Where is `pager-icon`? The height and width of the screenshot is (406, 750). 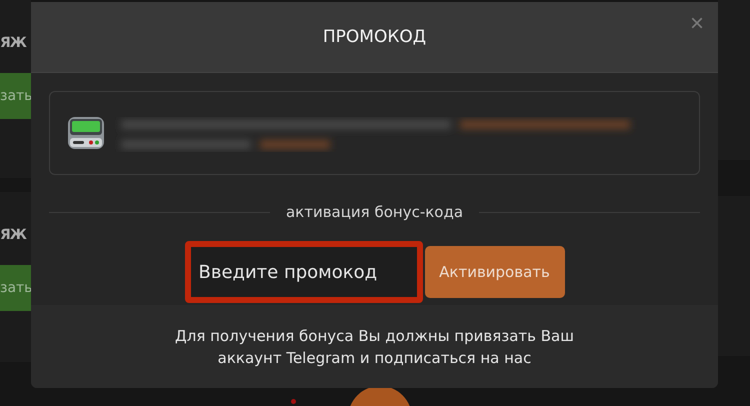
pager-icon is located at coordinates (86, 133).